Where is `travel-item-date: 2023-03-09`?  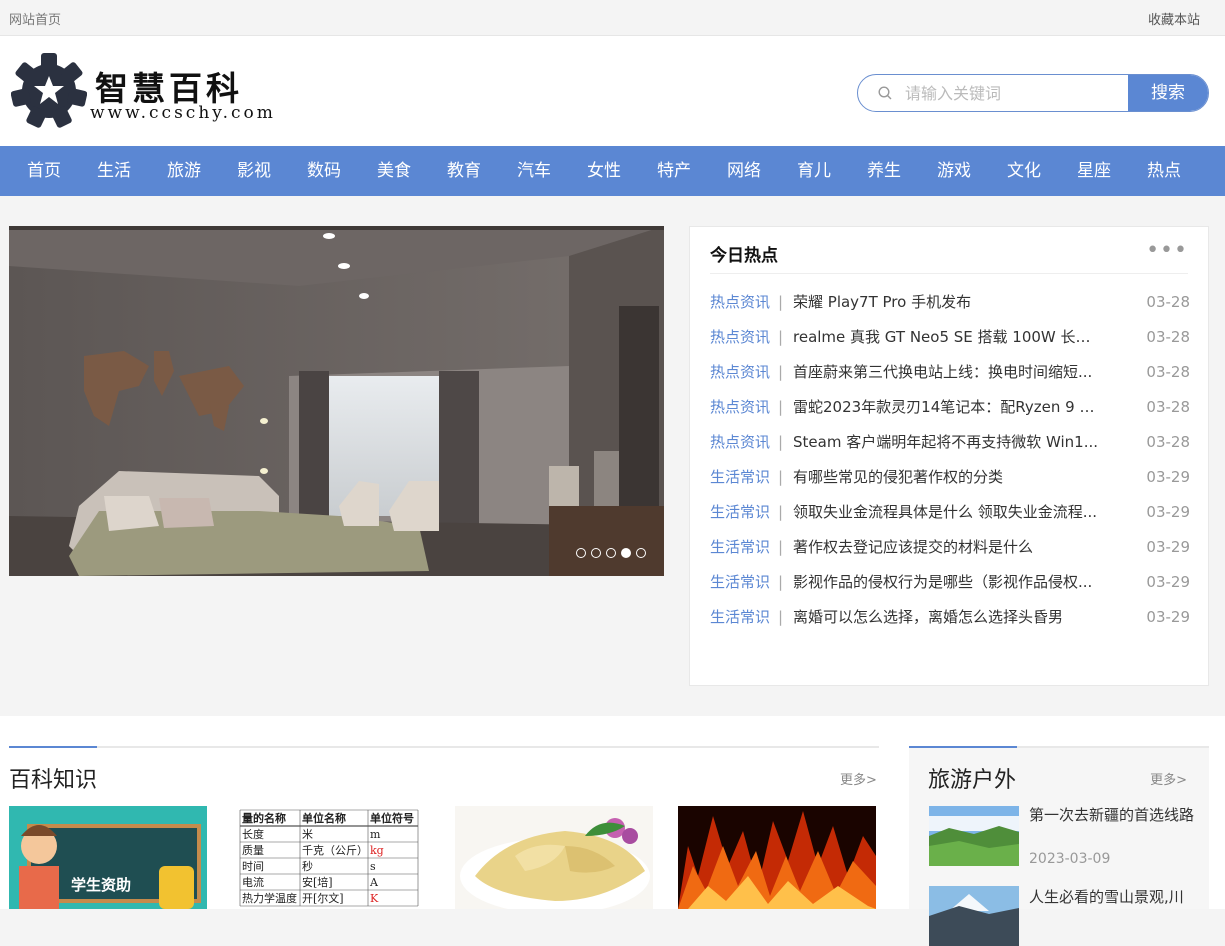 travel-item-date: 2023-03-09 is located at coordinates (1070, 859).